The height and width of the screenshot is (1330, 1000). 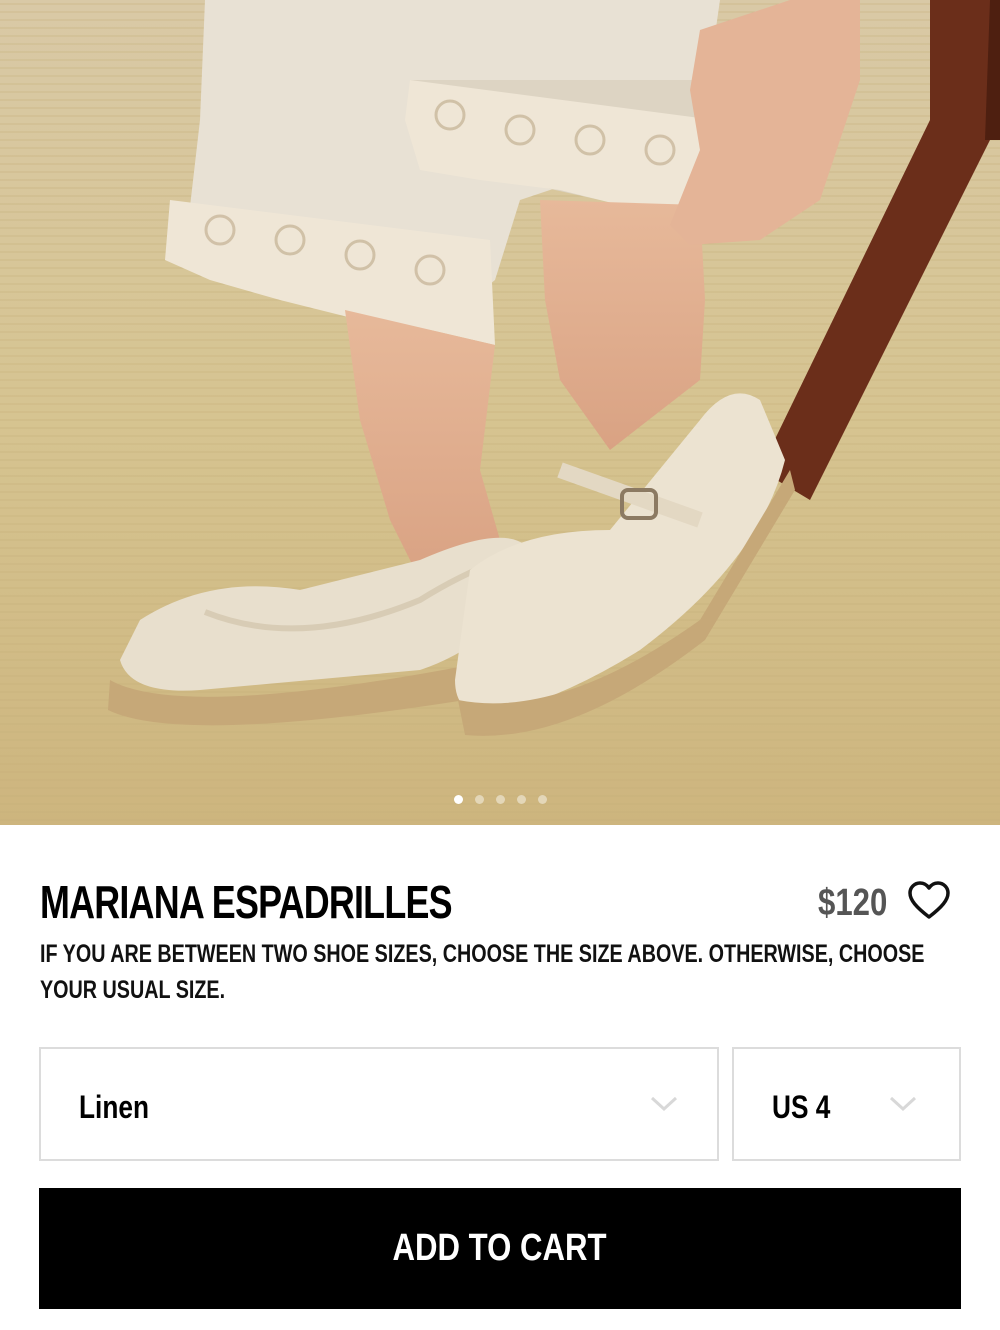 I want to click on add-to-cart-label: ADD TO CART, so click(x=500, y=1248).